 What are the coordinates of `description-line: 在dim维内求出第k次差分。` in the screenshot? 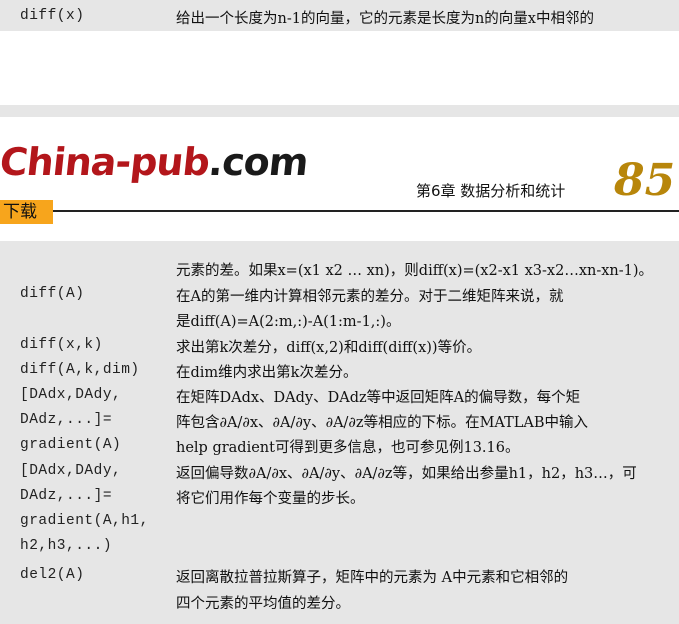 It's located at (267, 373).